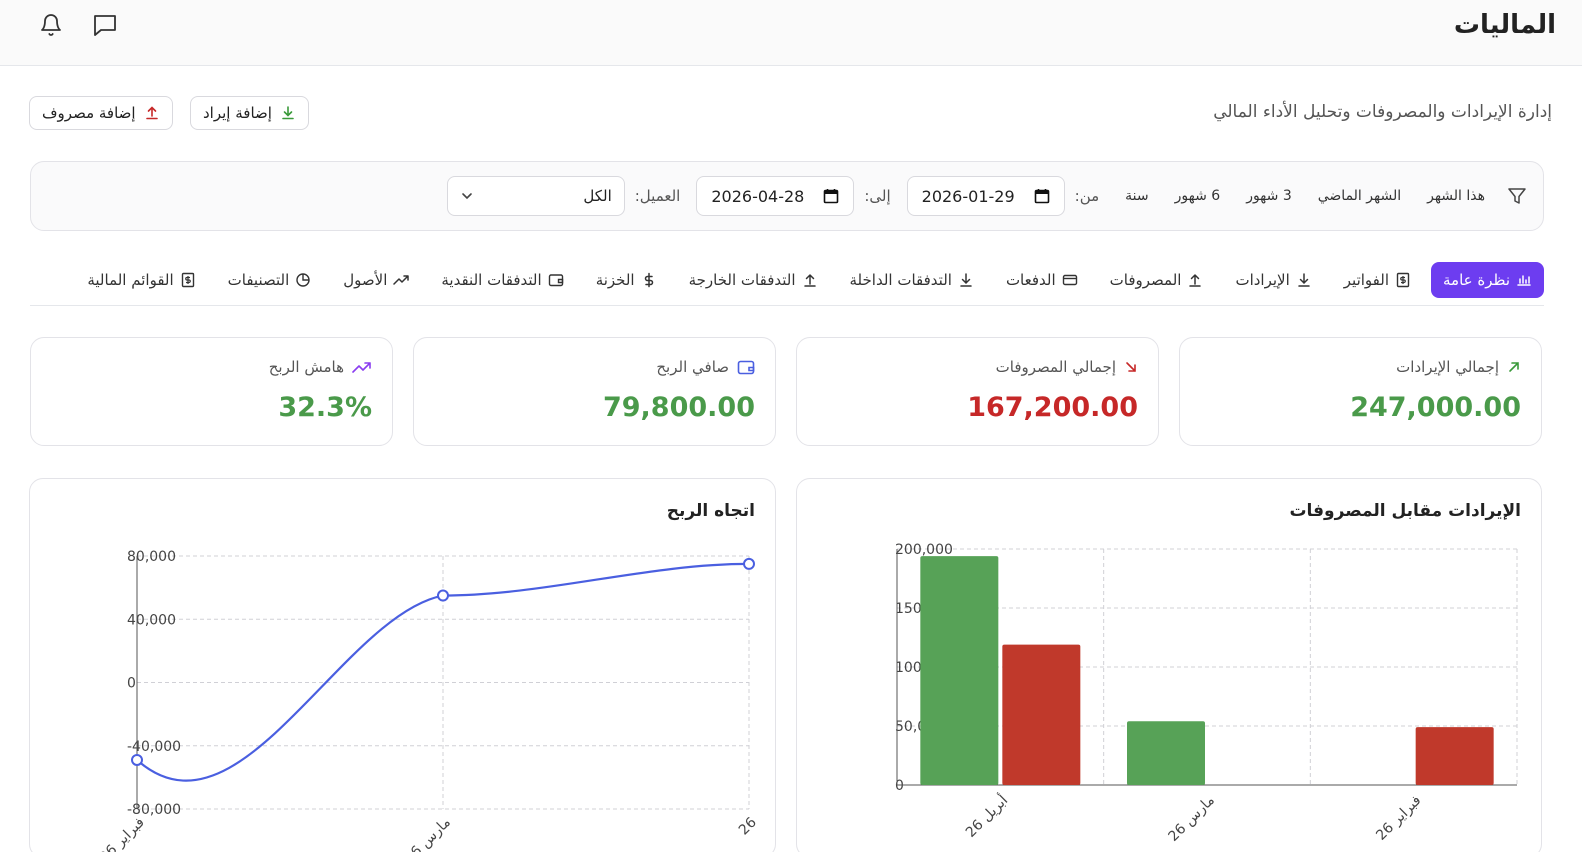 The width and height of the screenshot is (1582, 852). I want to click on download-icon, so click(288, 113).